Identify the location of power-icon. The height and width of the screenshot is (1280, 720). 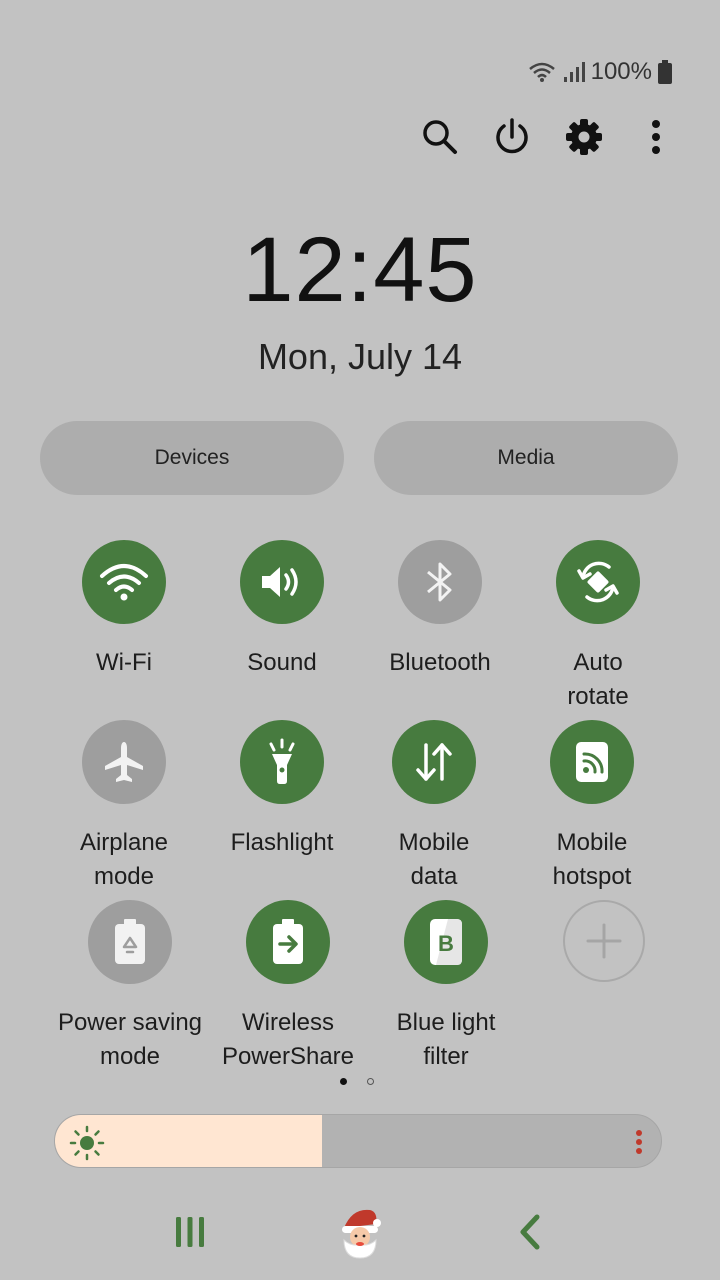
(512, 137).